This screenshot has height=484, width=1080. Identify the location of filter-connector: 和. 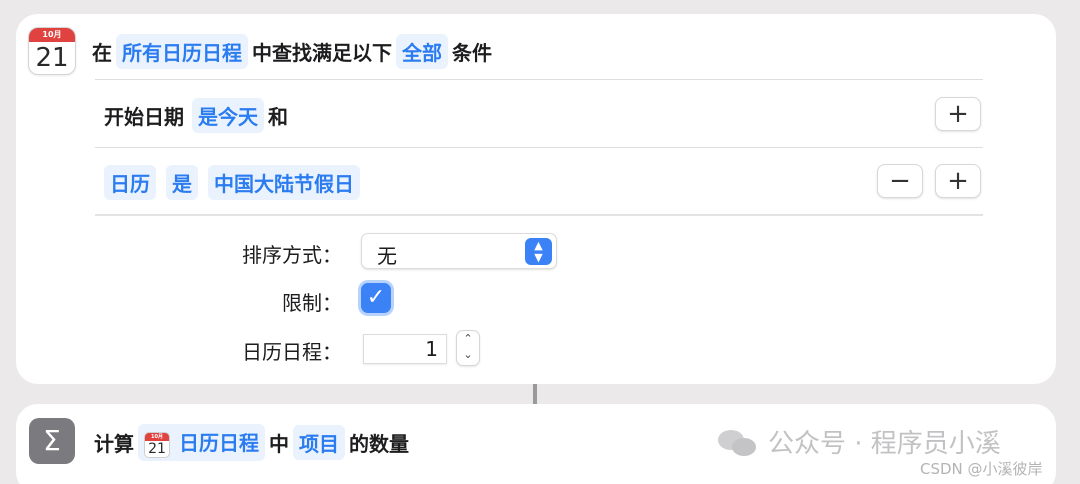
(278, 117).